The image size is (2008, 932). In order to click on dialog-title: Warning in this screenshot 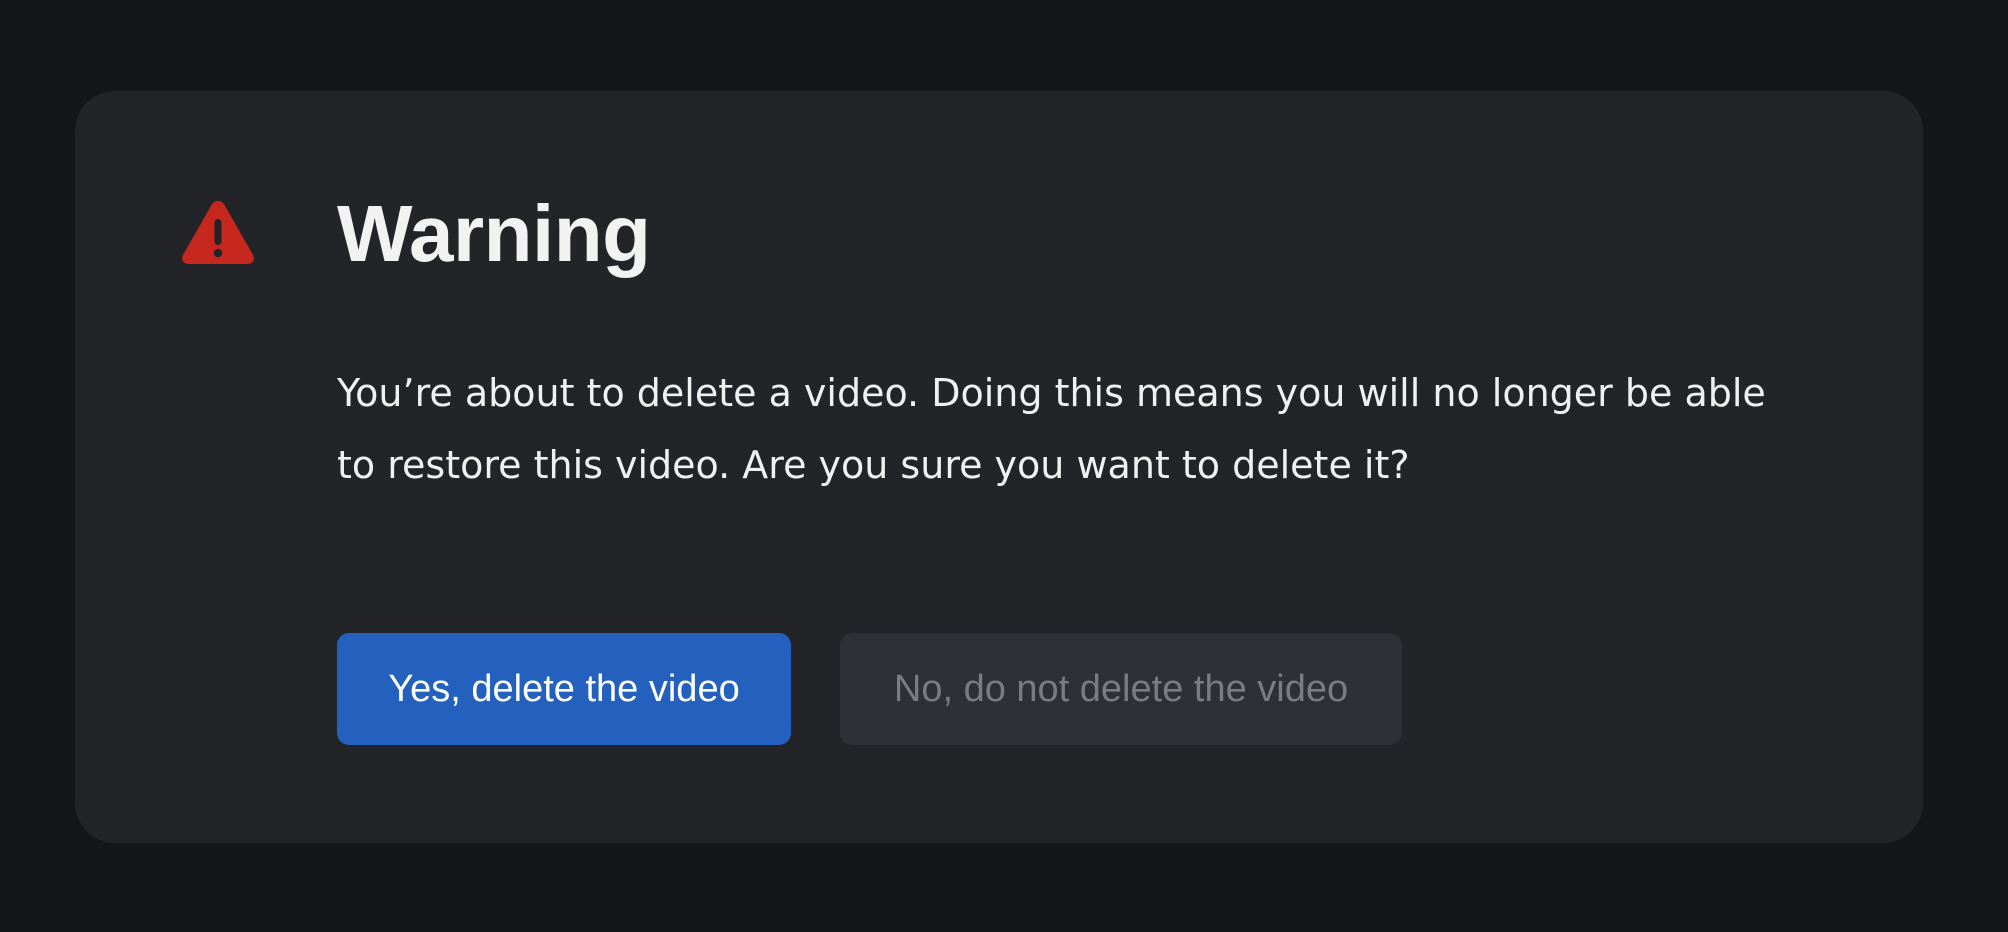, I will do `click(494, 233)`.